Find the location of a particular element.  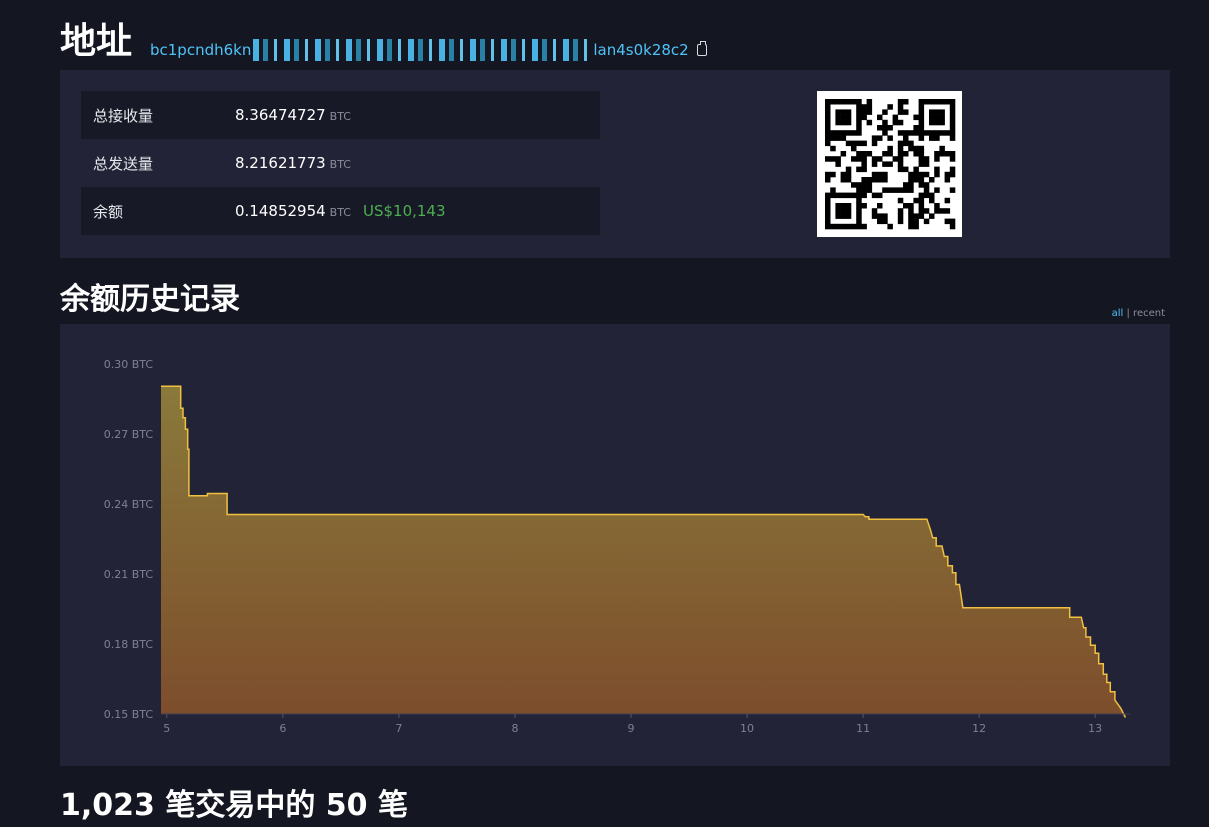

x-tick-label: 11 is located at coordinates (863, 728).